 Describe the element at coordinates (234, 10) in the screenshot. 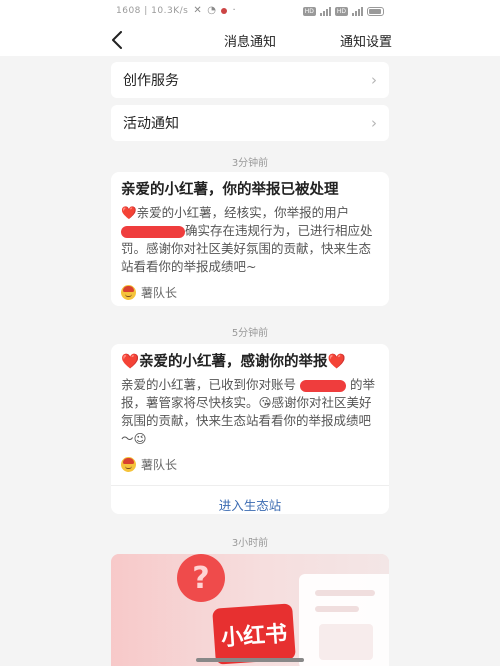

I see `more-icon: ·` at that location.